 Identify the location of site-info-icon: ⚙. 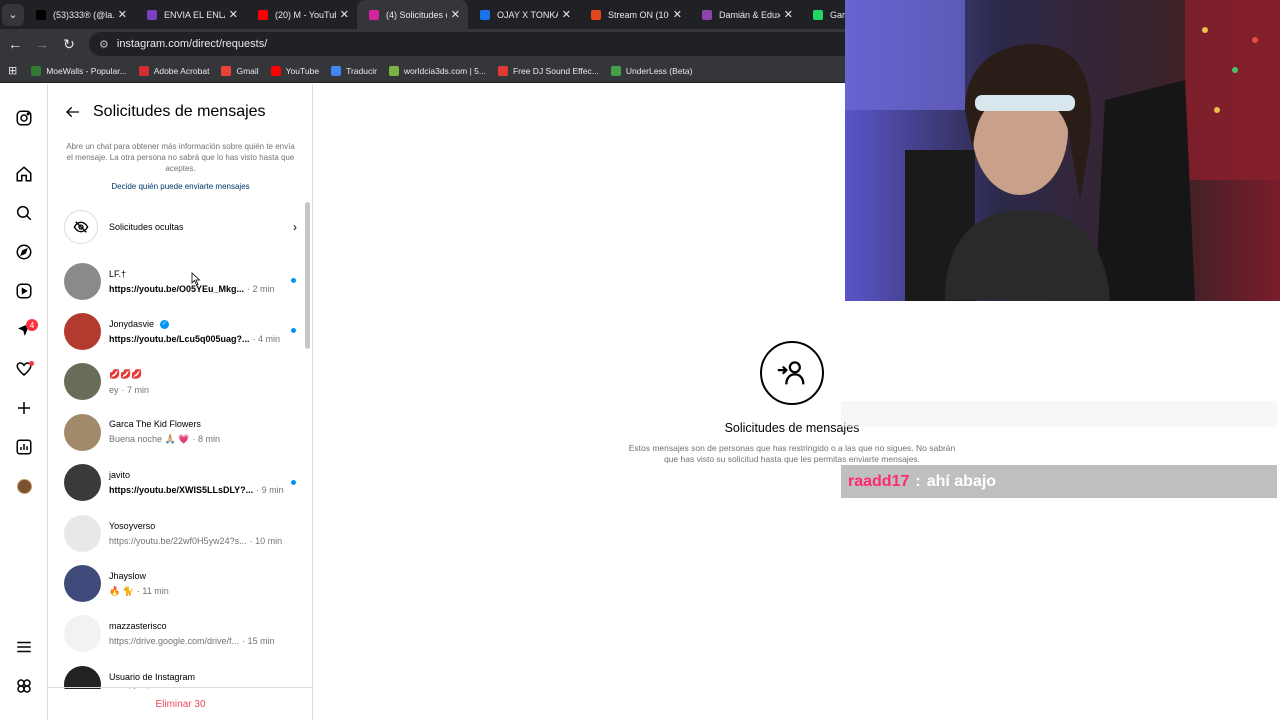
(104, 44).